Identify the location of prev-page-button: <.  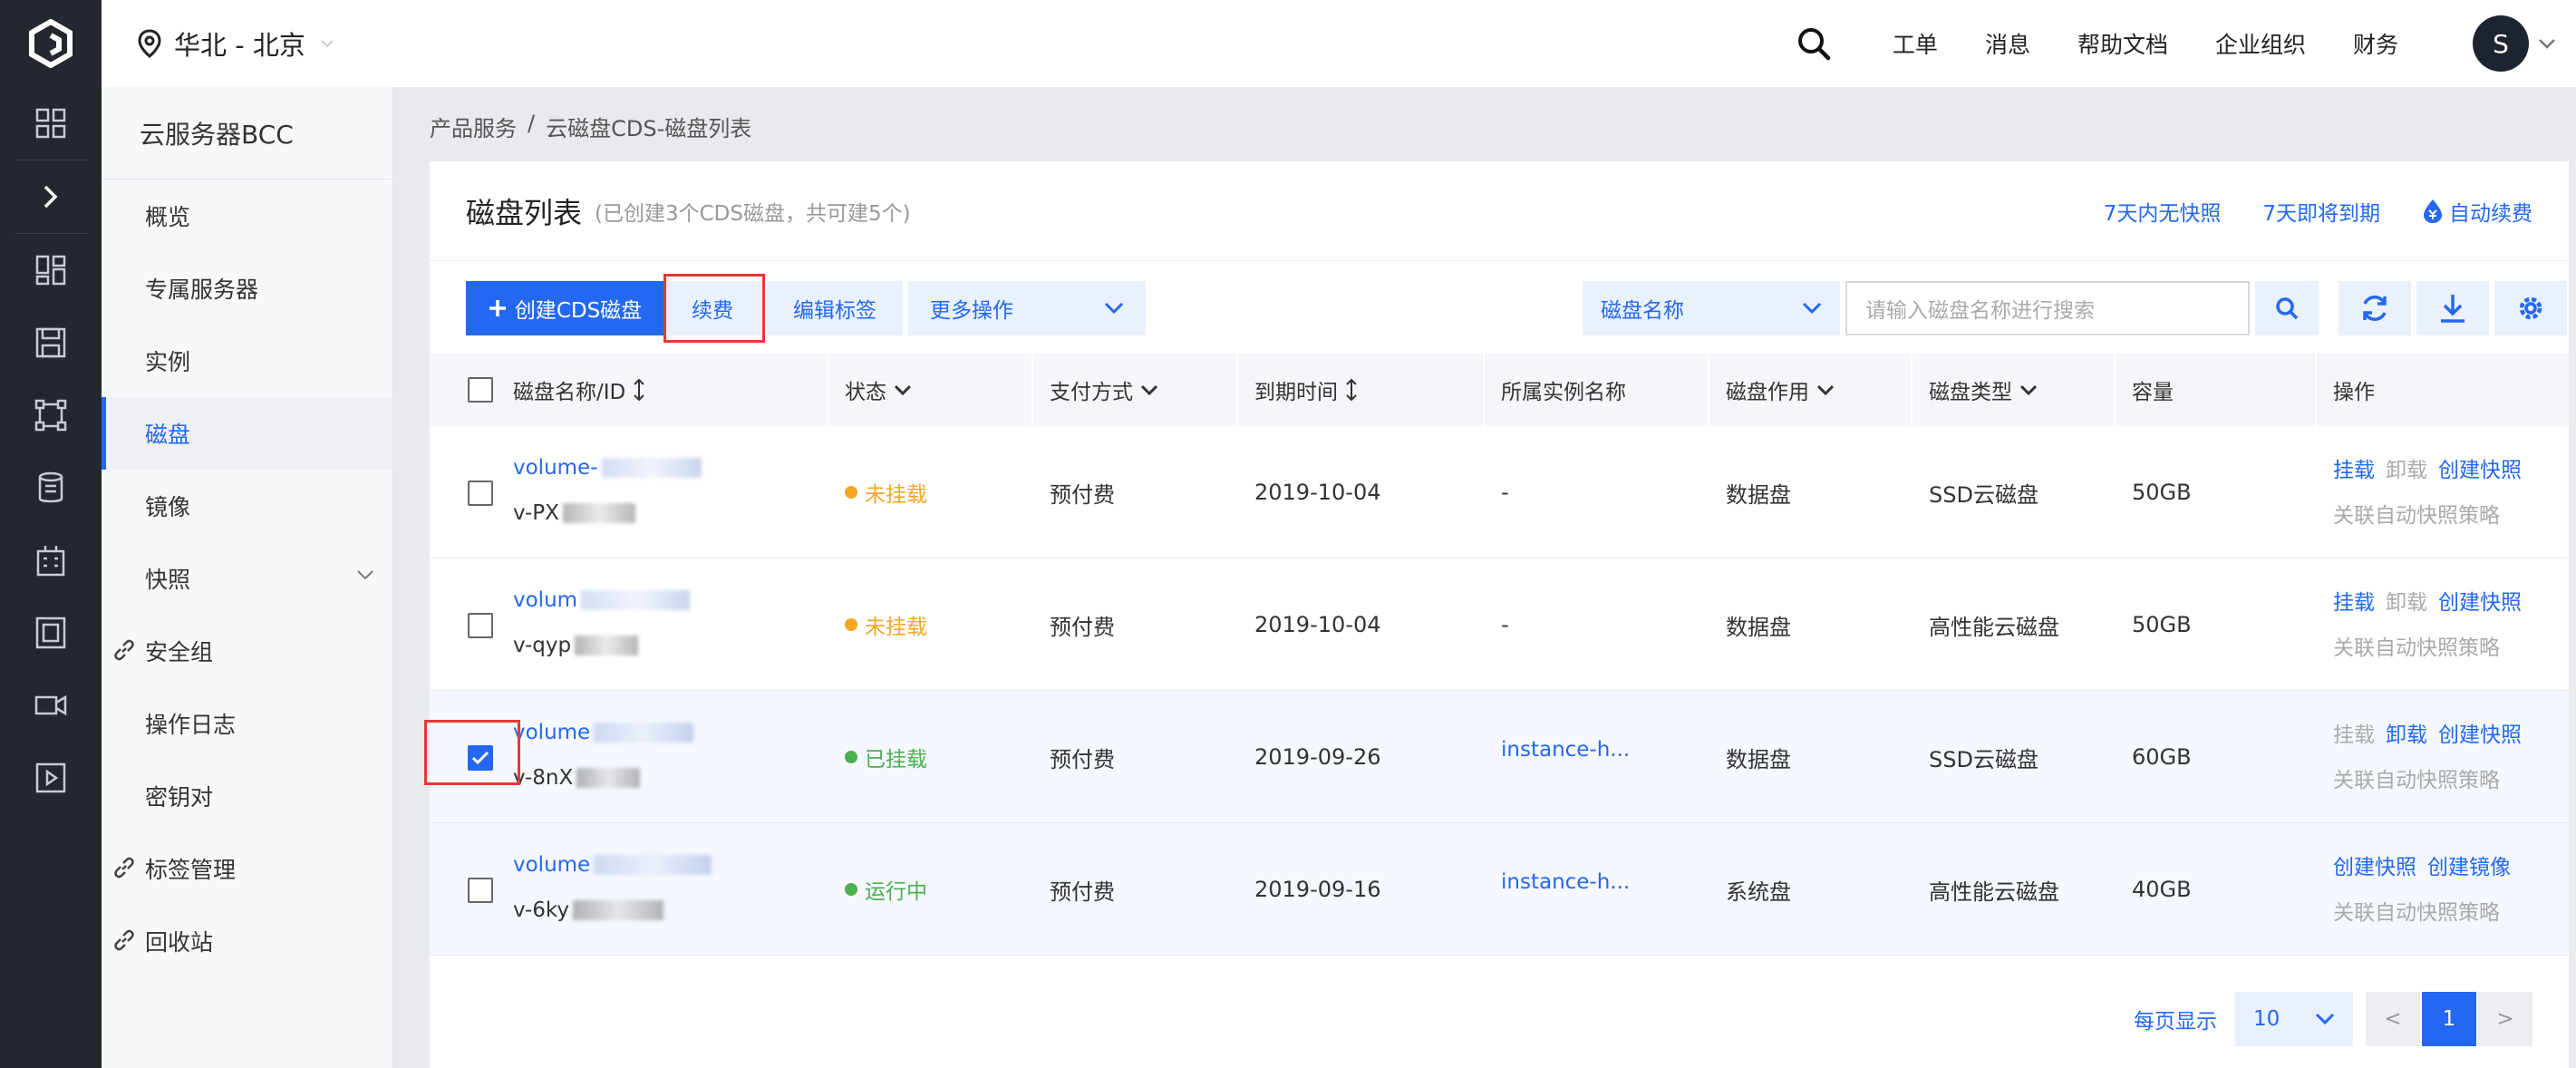
(2393, 1019).